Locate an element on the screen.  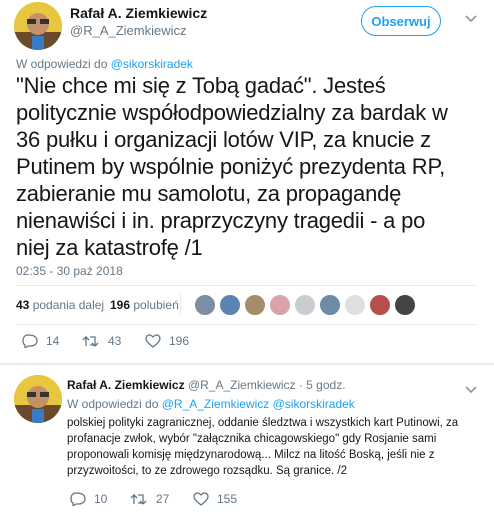
liker-avatars is located at coordinates (306, 305).